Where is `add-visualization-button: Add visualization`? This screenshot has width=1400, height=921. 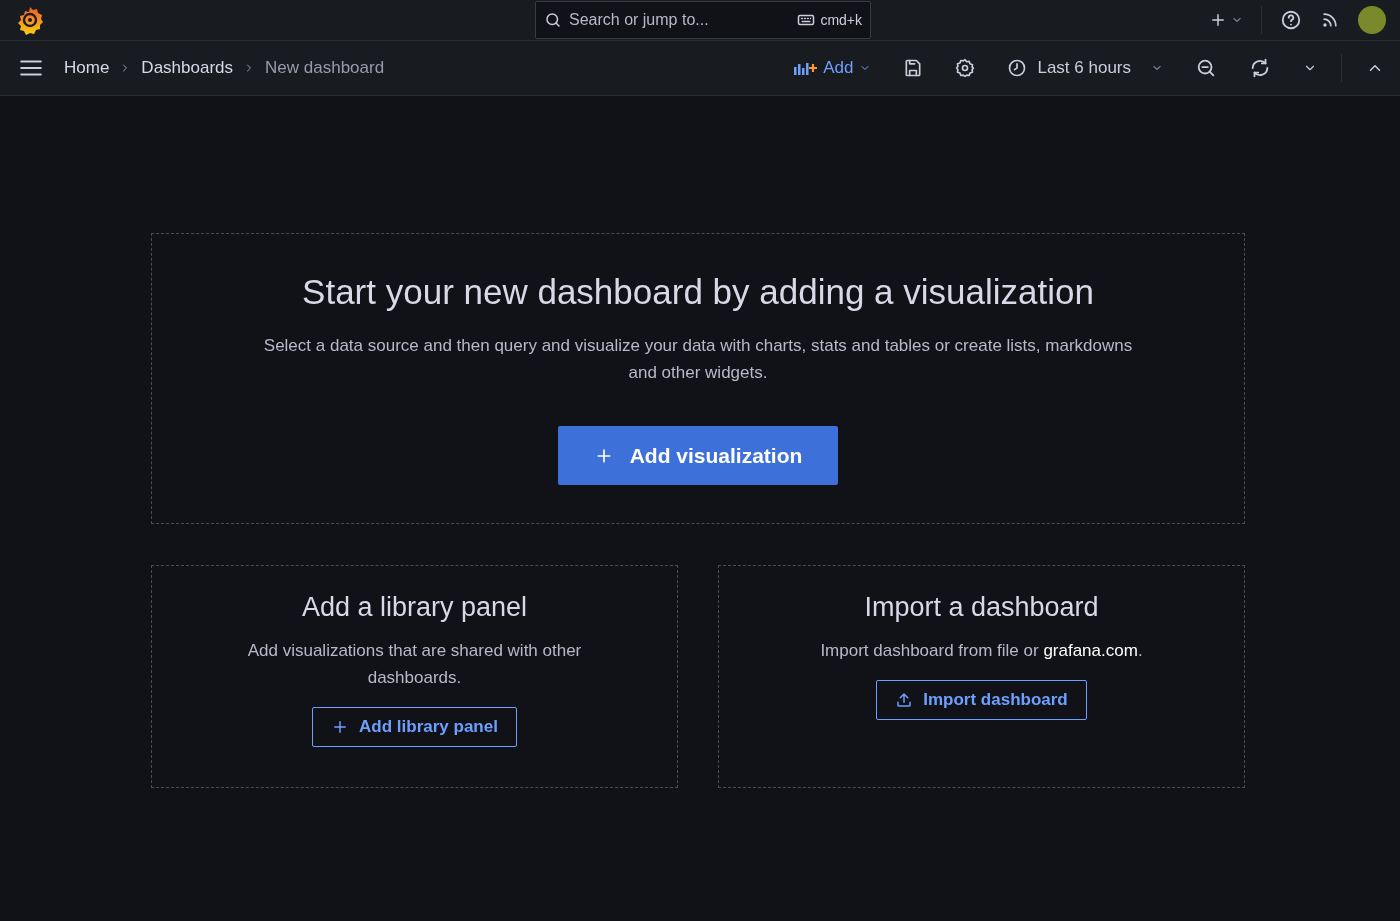 add-visualization-button: Add visualization is located at coordinates (698, 455).